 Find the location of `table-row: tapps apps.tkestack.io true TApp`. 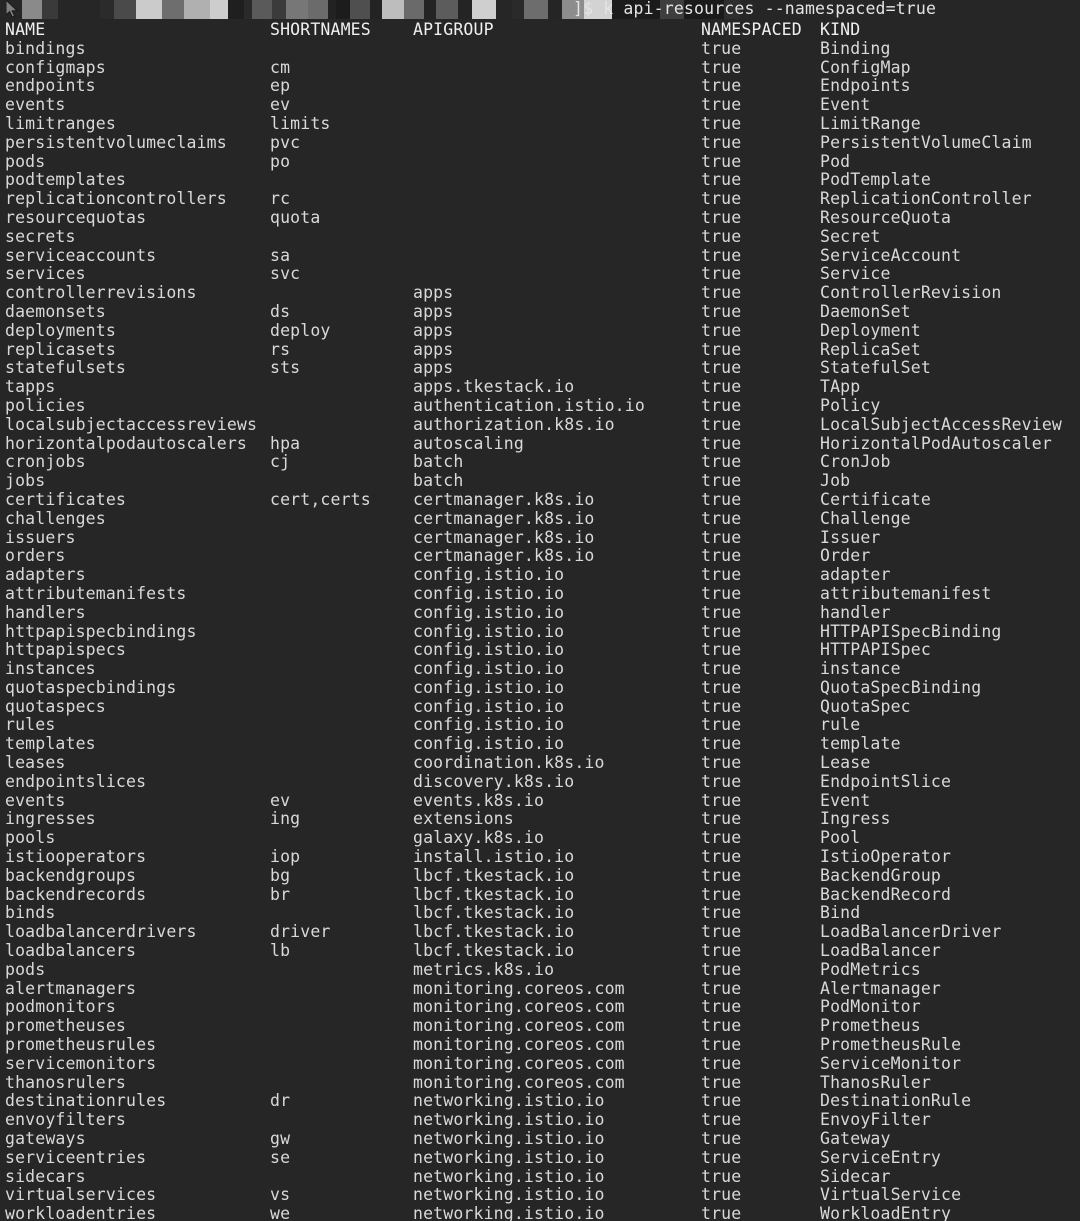

table-row: tapps apps.tkestack.io true TApp is located at coordinates (540, 387).